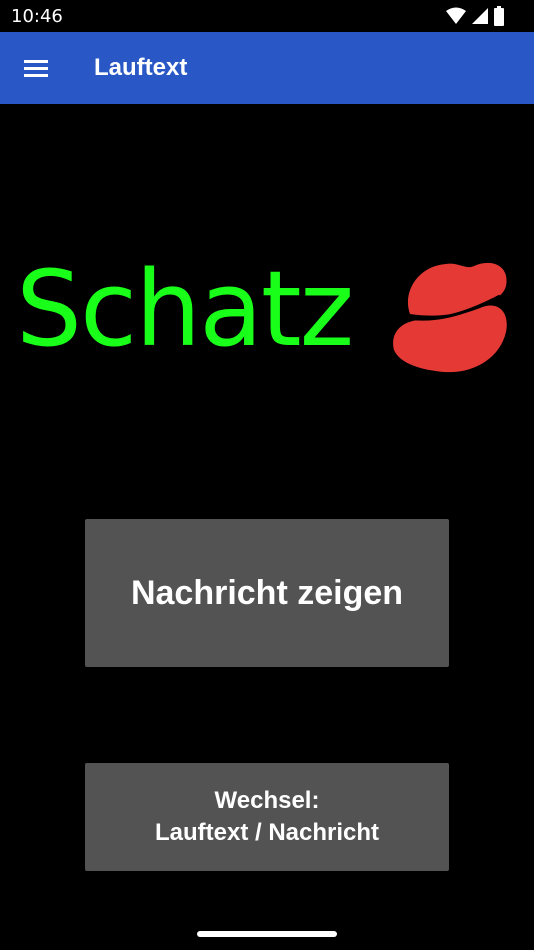 This screenshot has width=534, height=950. Describe the element at coordinates (499, 16) in the screenshot. I see `battery-icon` at that location.